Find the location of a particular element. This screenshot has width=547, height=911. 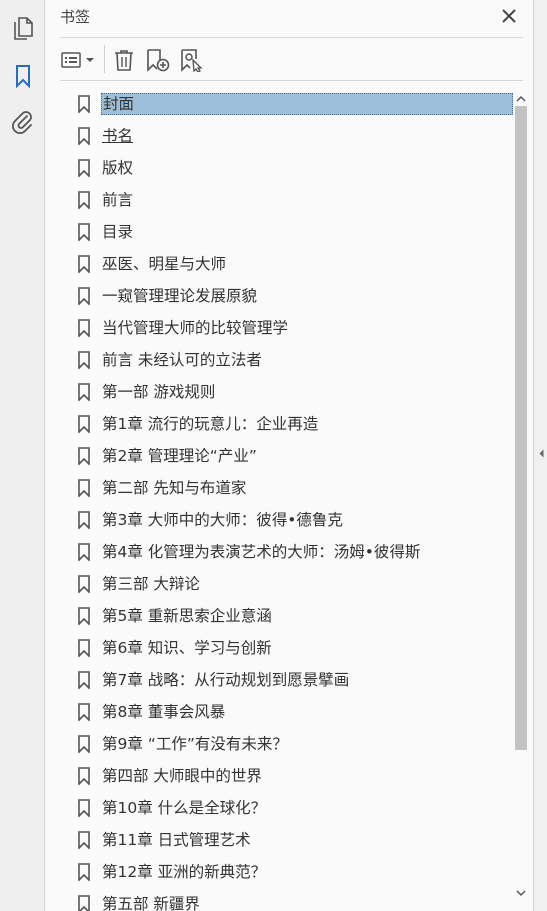

attachments-button is located at coordinates (23, 122).